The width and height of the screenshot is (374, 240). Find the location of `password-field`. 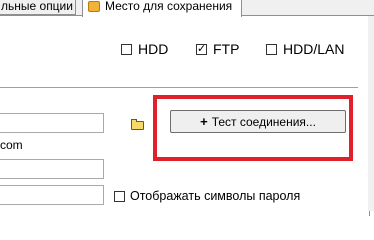

password-field is located at coordinates (52, 195).